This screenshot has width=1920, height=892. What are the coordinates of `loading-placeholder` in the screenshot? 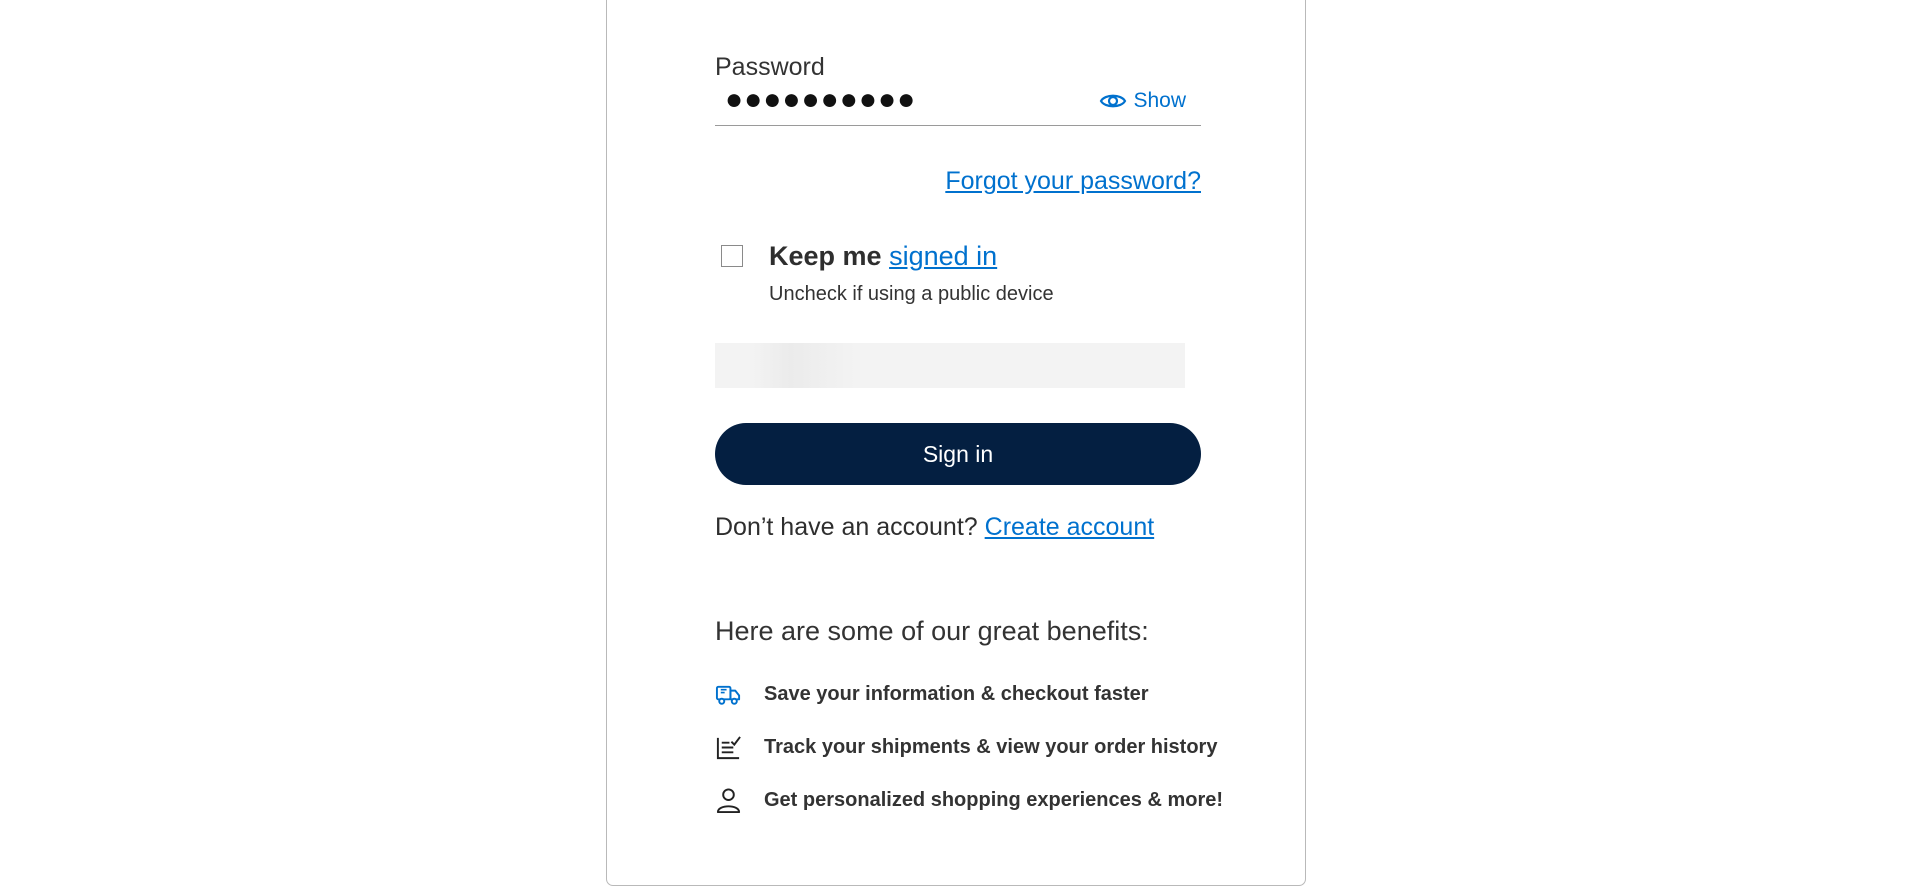 It's located at (950, 365).